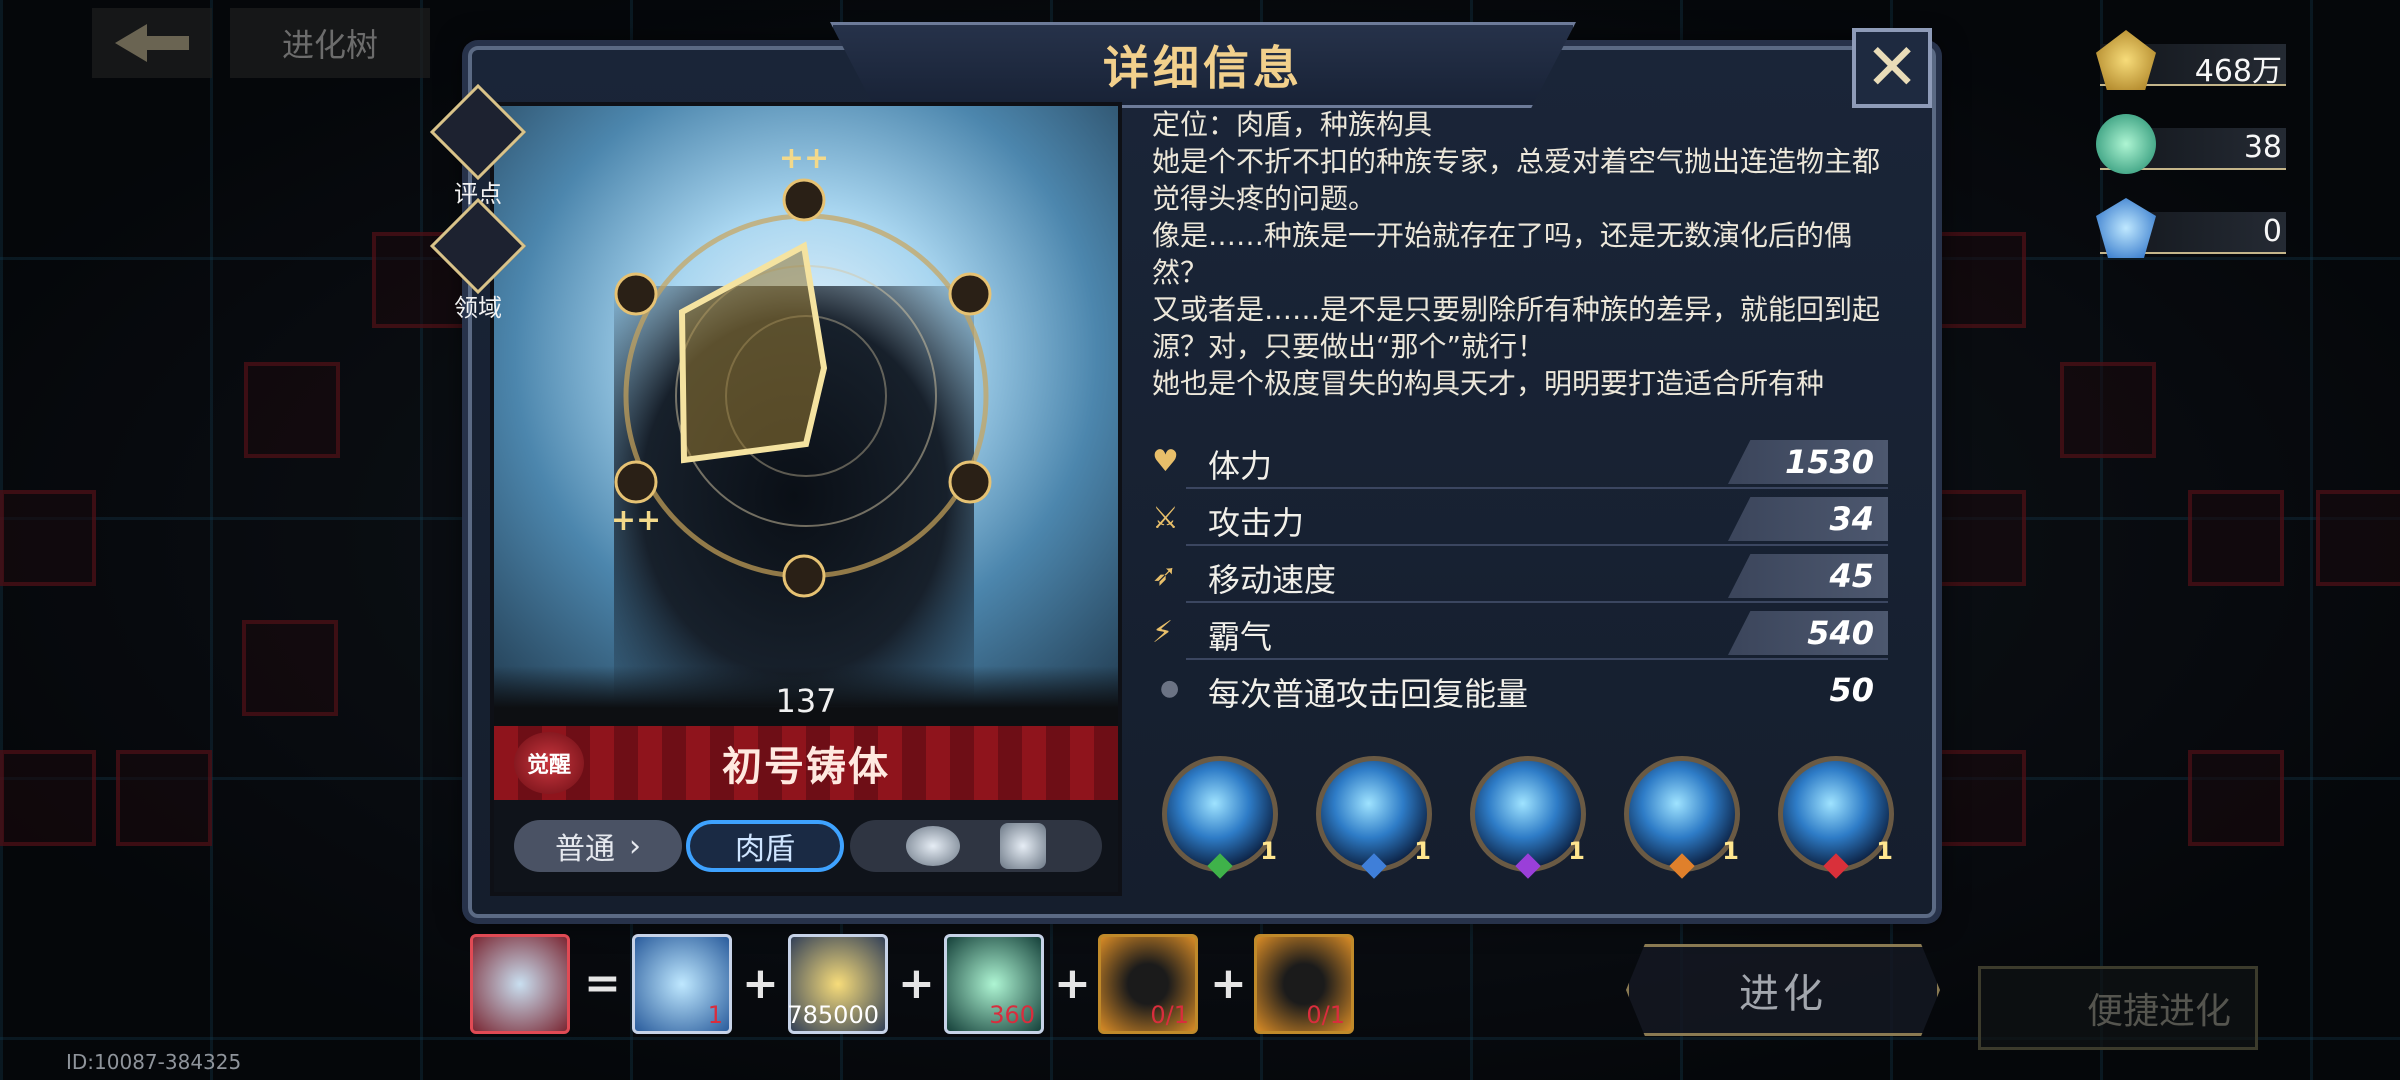  What do you see at coordinates (1165, 461) in the screenshot?
I see `heart-icon: ♥` at bounding box center [1165, 461].